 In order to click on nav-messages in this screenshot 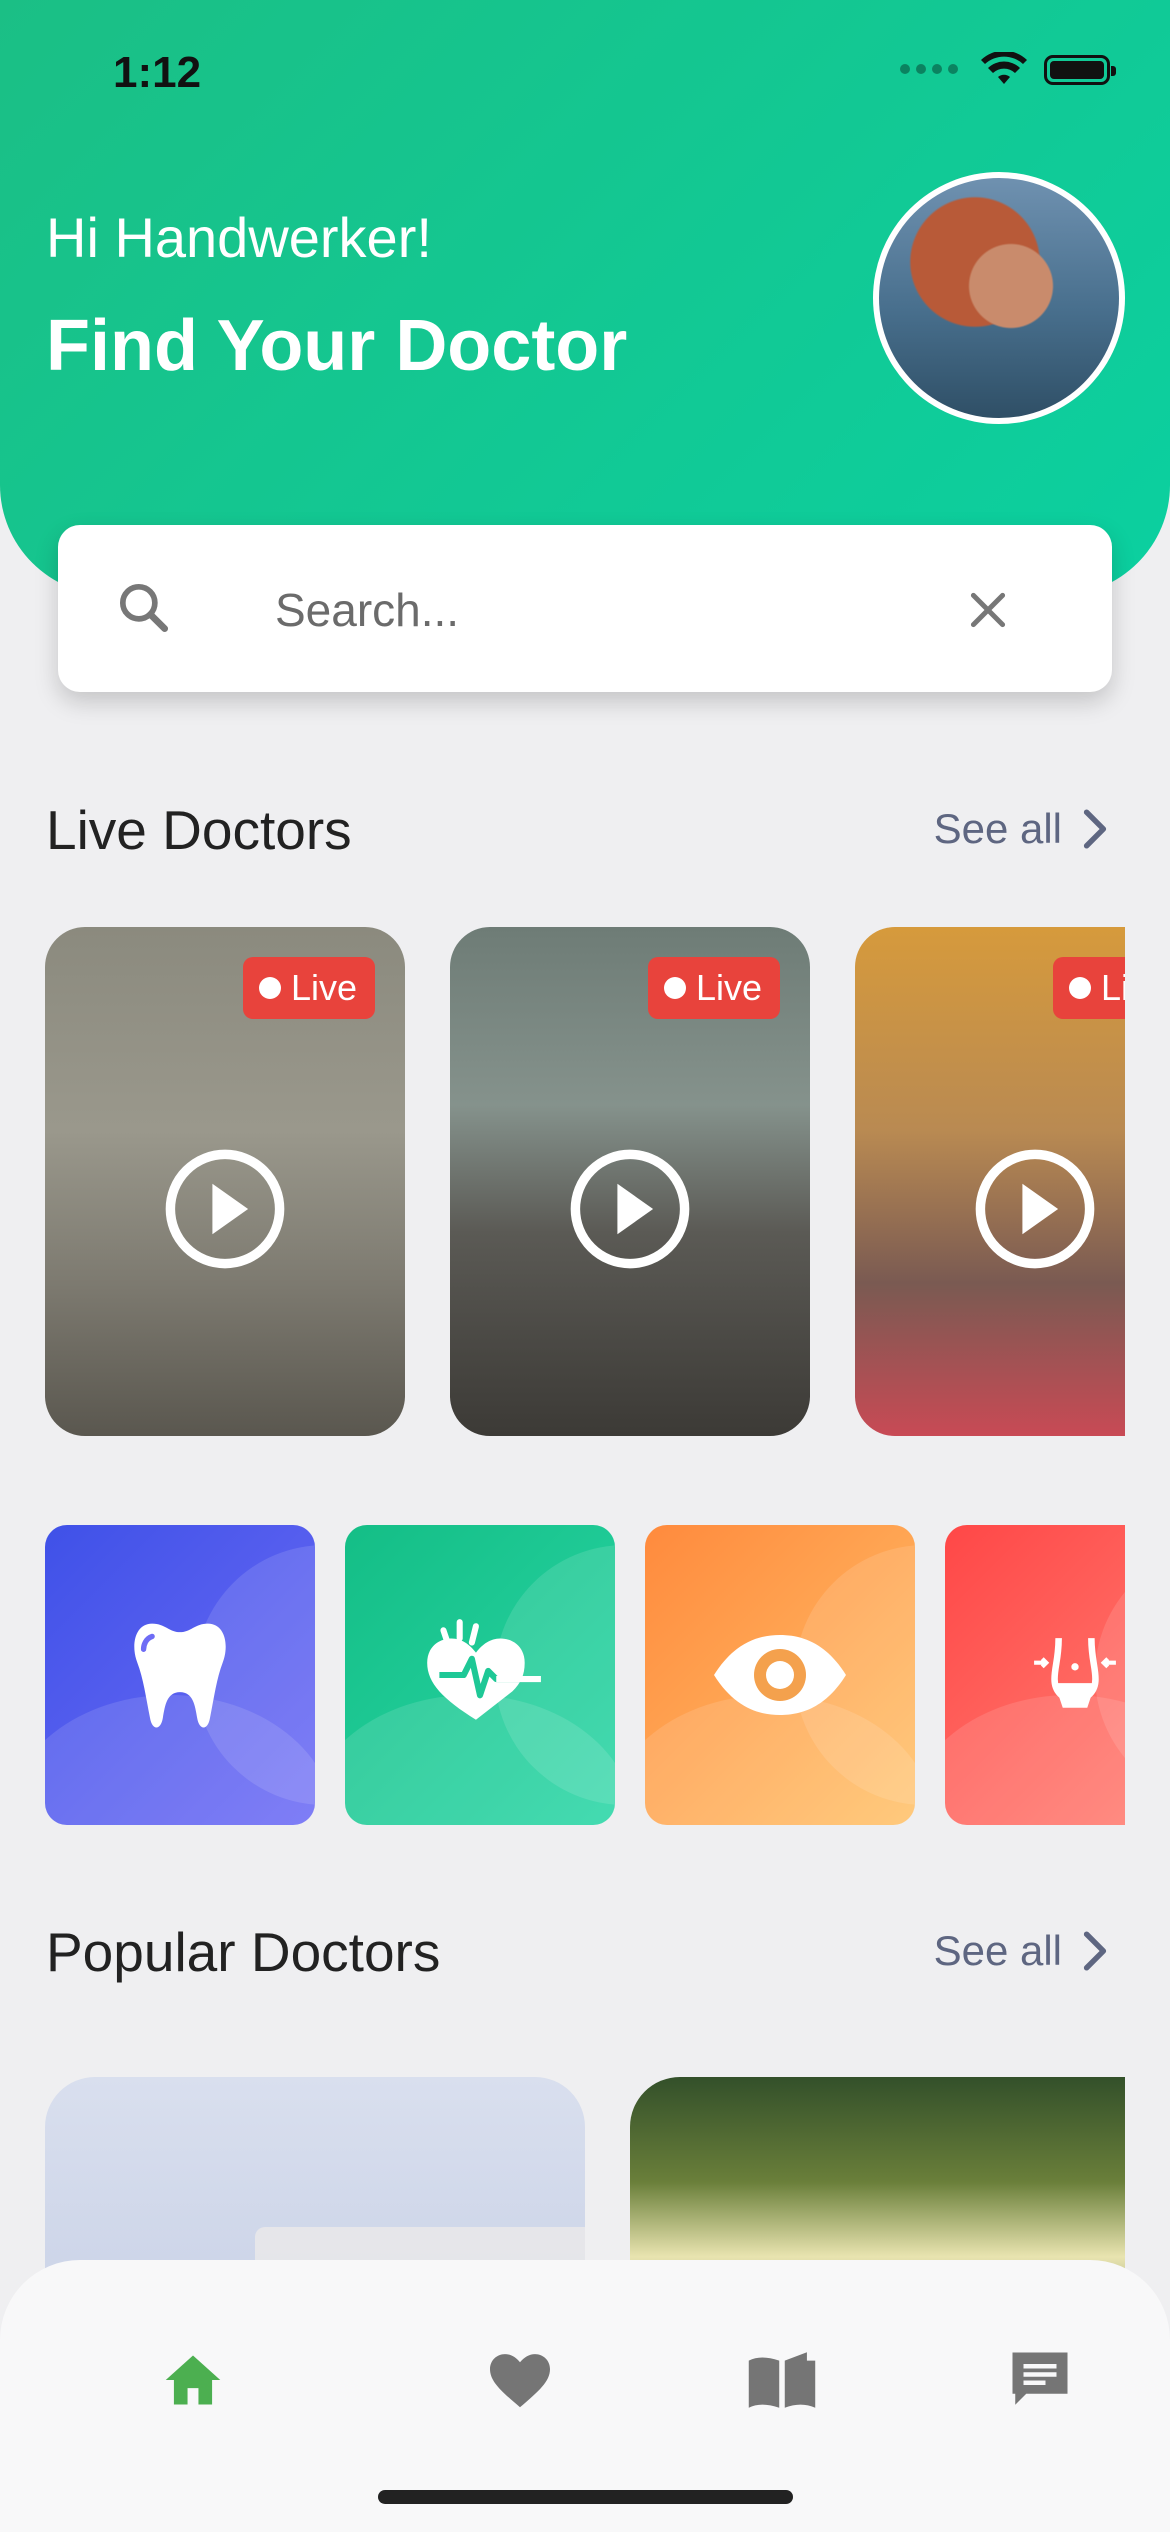, I will do `click(1040, 2380)`.